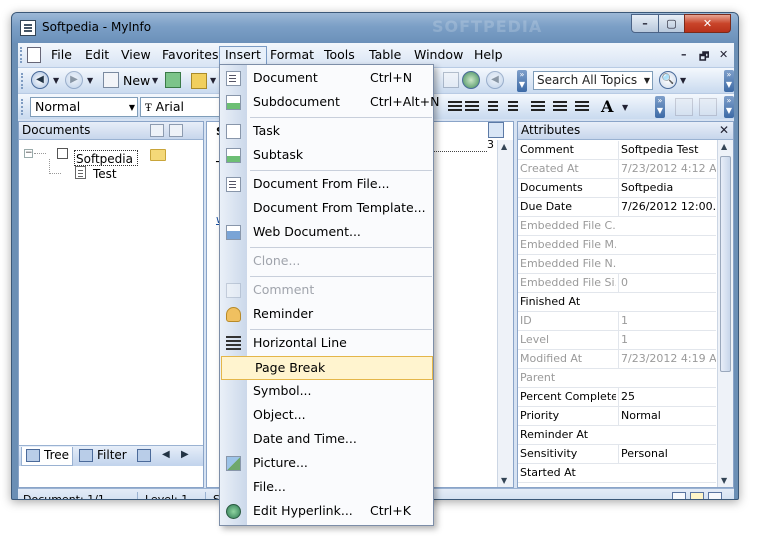  What do you see at coordinates (132, 108) in the screenshot?
I see `style-dropdown-icon: ▼` at bounding box center [132, 108].